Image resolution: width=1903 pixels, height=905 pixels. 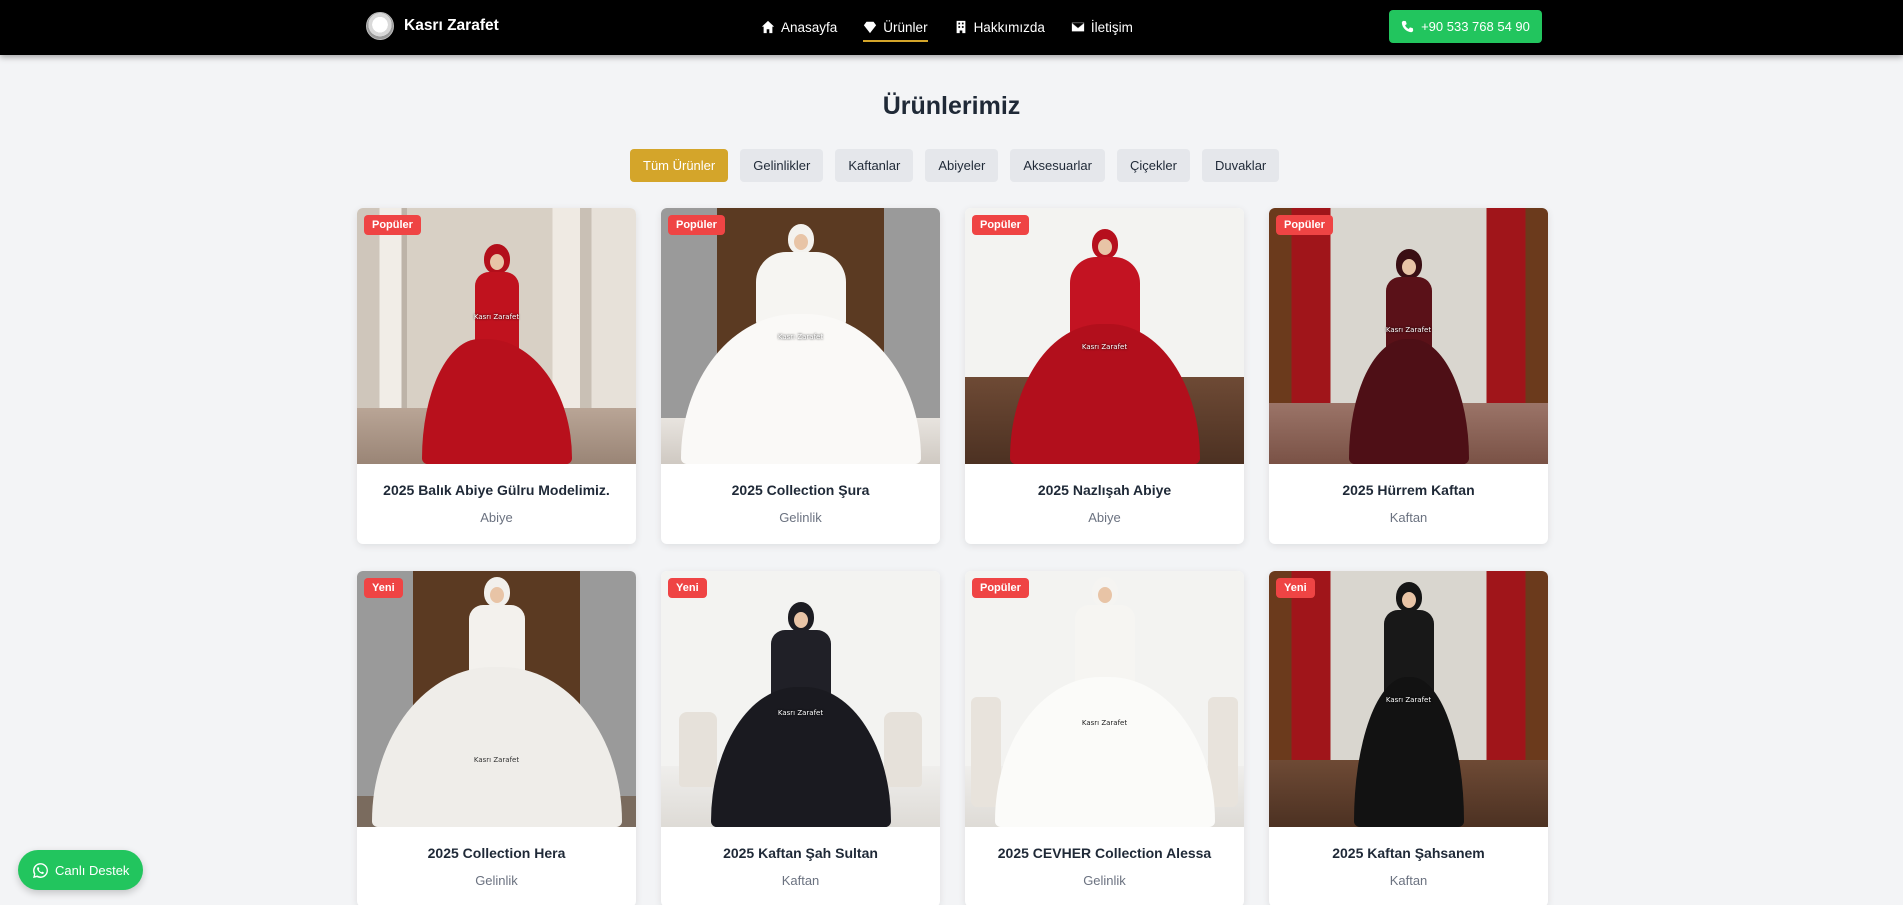 What do you see at coordinates (380, 26) in the screenshot?
I see `brand-logo` at bounding box center [380, 26].